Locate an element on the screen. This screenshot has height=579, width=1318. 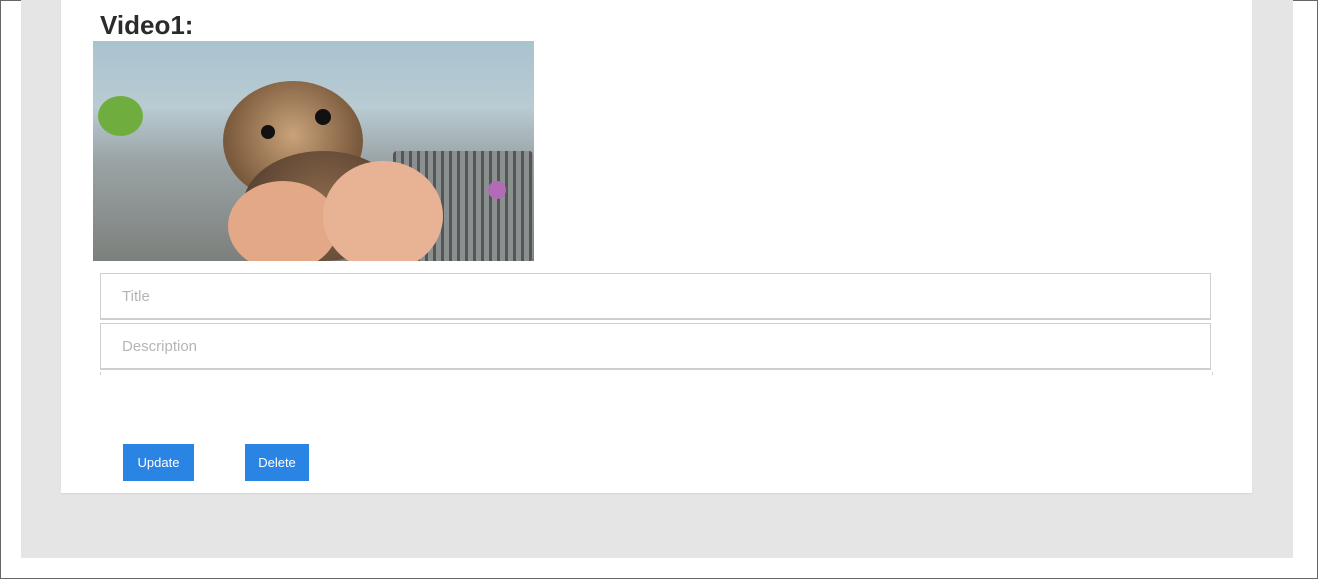
title-input is located at coordinates (655, 296).